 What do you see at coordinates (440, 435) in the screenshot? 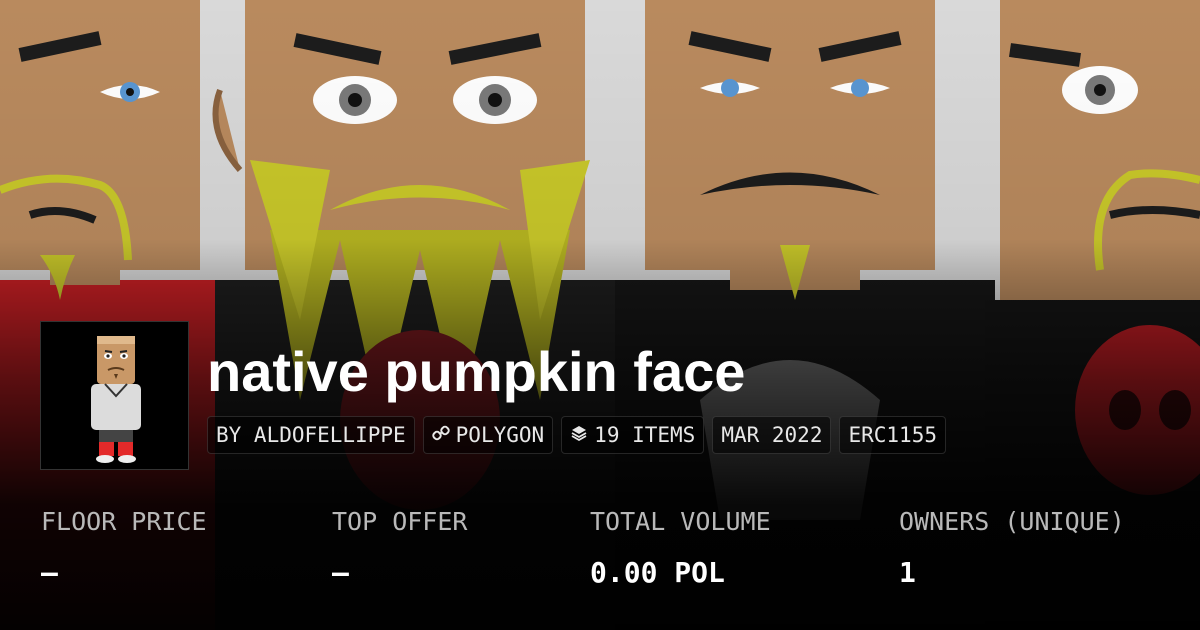
I see `link-icon` at bounding box center [440, 435].